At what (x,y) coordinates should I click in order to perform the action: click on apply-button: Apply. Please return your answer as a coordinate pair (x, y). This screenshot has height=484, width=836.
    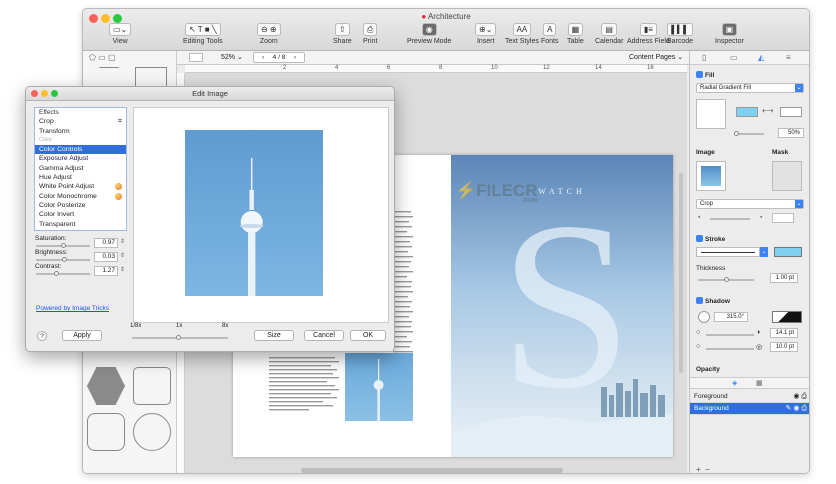
    Looking at the image, I should click on (82, 335).